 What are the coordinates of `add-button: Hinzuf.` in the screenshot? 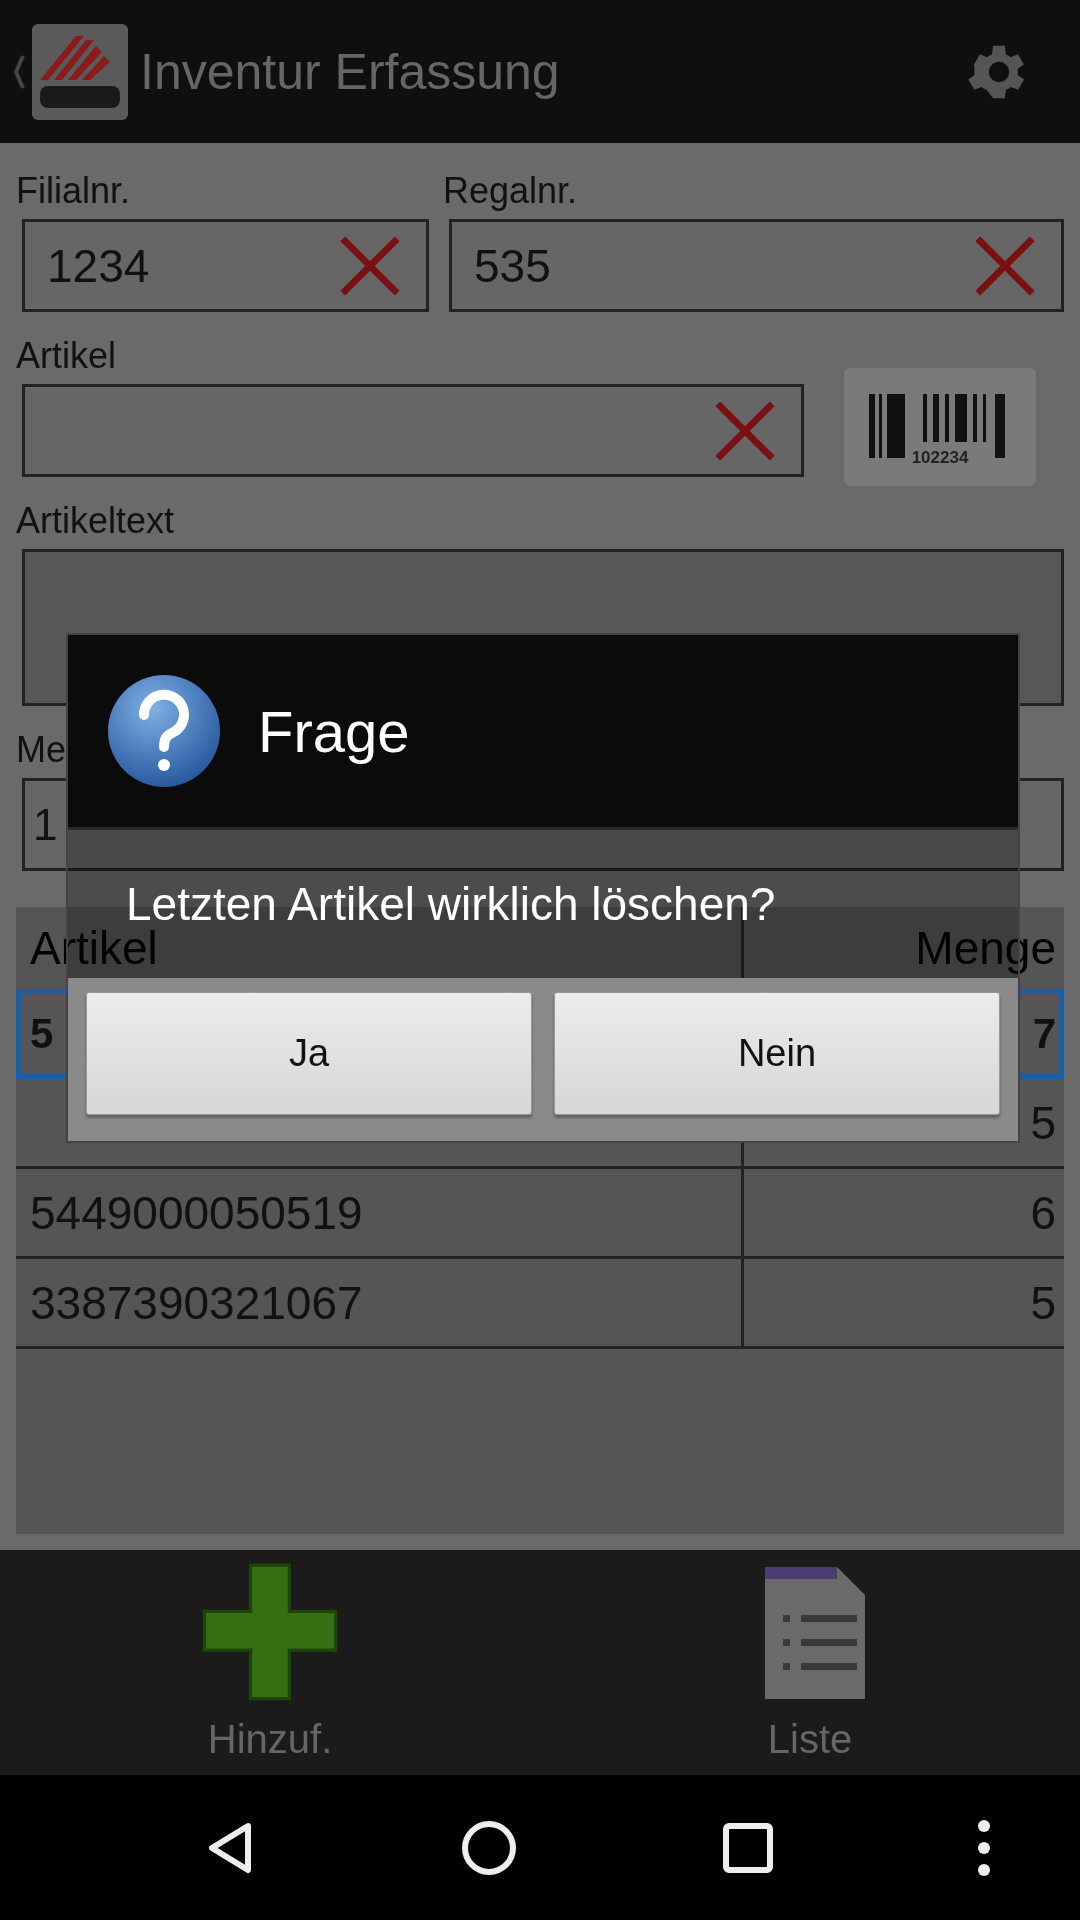 It's located at (270, 1662).